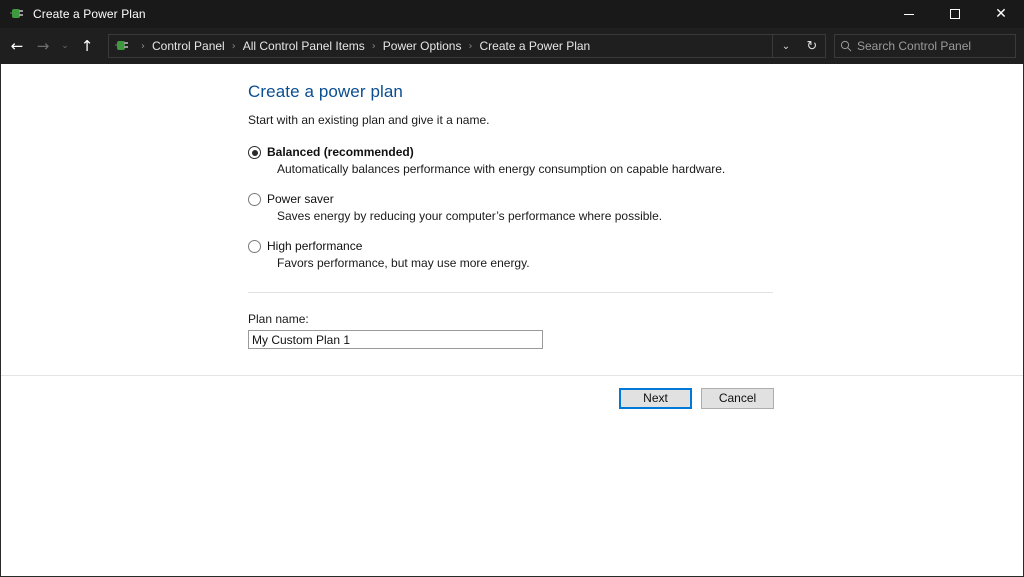  What do you see at coordinates (512, 14) in the screenshot?
I see `title-bar: Create a Power Plan ✕` at bounding box center [512, 14].